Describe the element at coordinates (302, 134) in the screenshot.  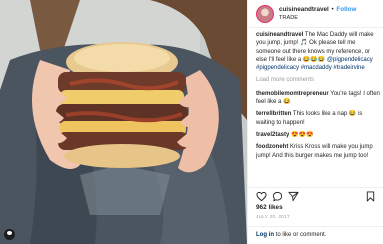
I see `comment-text: 😍😍😍` at that location.